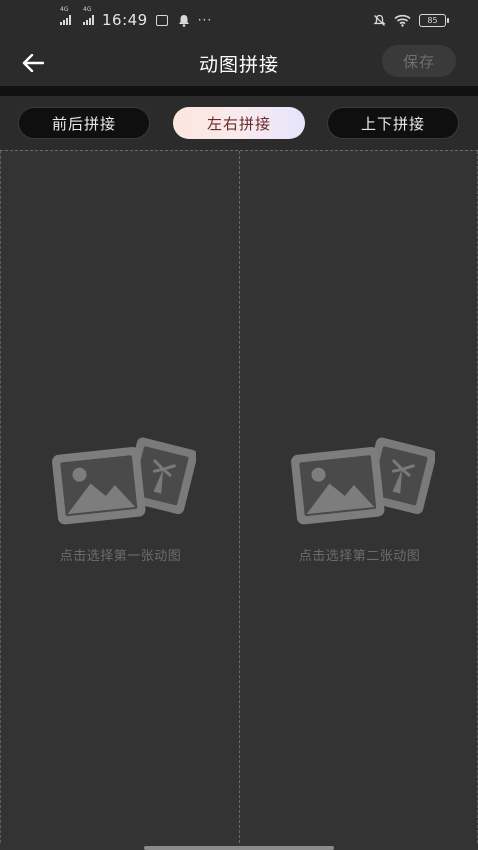 Image resolution: width=478 pixels, height=850 pixels. What do you see at coordinates (84, 123) in the screenshot?
I see `tab-front-back: 前后拼接` at bounding box center [84, 123].